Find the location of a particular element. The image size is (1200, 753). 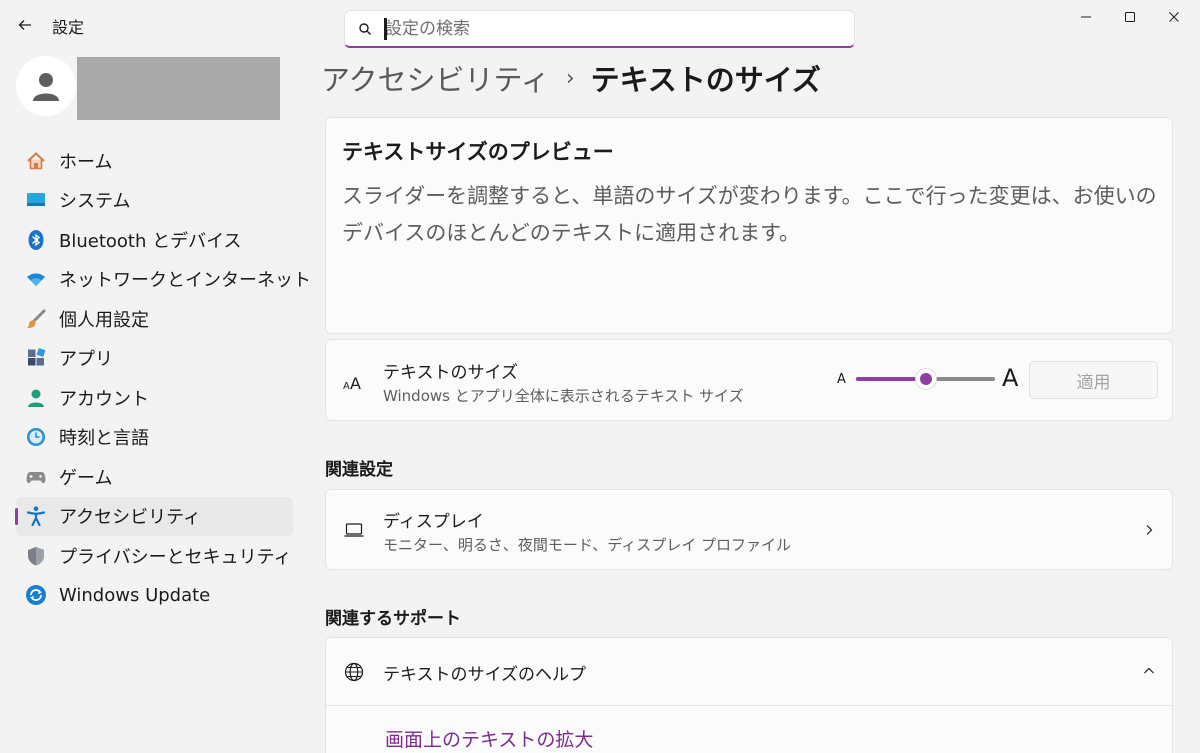

maximize-icon is located at coordinates (1130, 17).